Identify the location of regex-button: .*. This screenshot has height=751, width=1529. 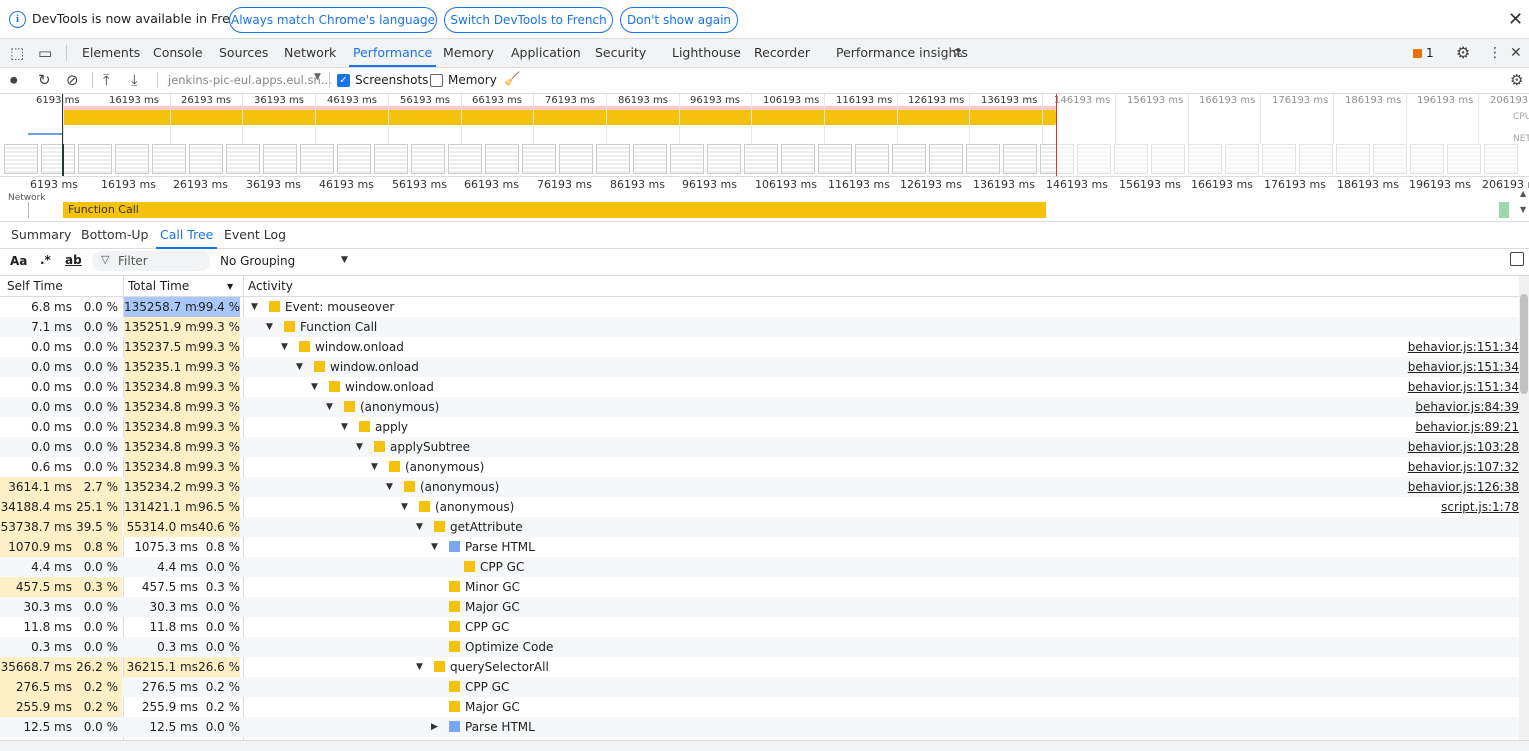
(45, 260).